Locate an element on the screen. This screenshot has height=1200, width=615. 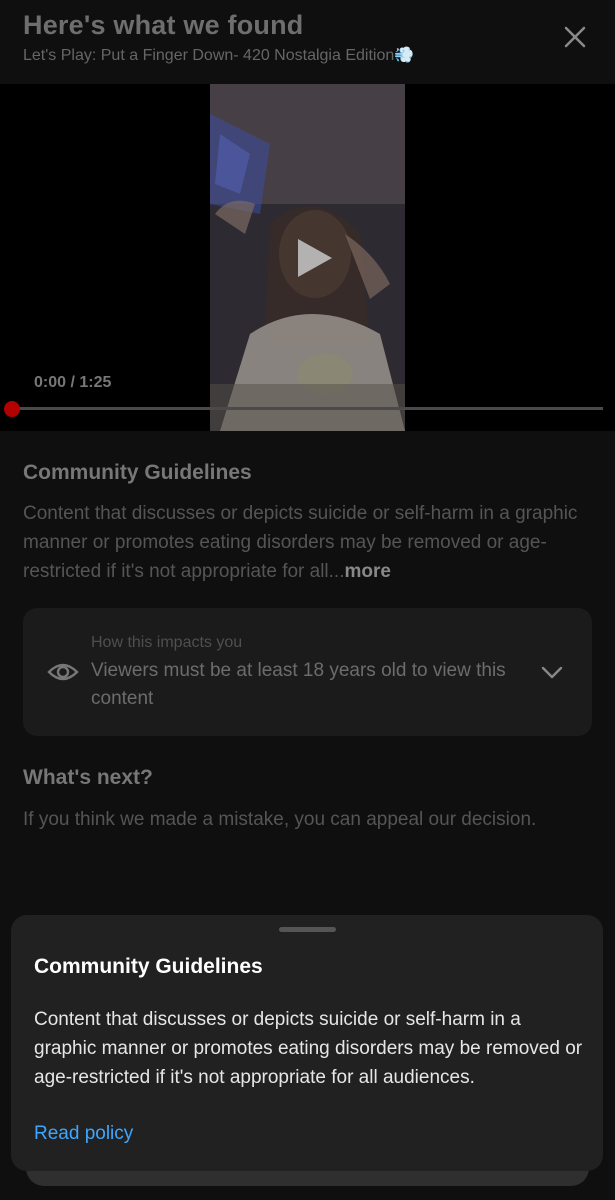
impact-label: How this impacts you is located at coordinates (167, 642).